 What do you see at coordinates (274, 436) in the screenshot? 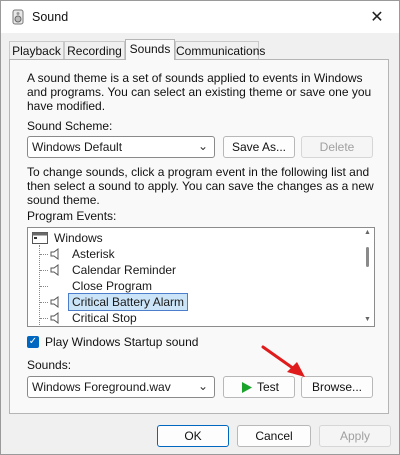
I see `cancel-button: Cancel` at bounding box center [274, 436].